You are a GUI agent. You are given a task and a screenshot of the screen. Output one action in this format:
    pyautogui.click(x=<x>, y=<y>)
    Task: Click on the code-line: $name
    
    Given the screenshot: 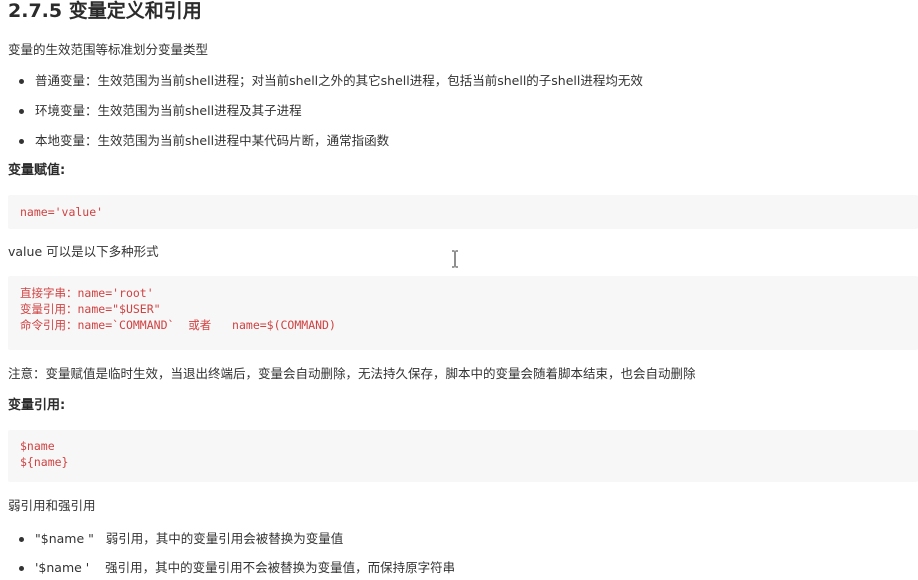 What is the action you would take?
    pyautogui.click(x=37, y=446)
    